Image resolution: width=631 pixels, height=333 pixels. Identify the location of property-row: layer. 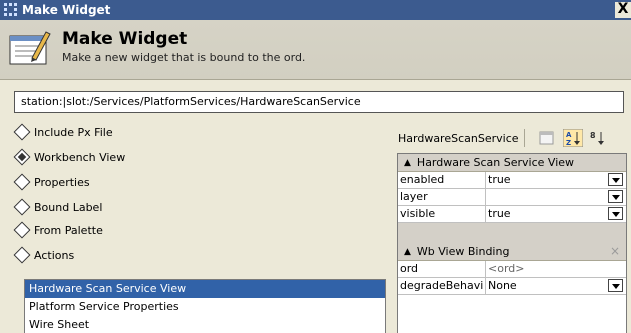
(512, 197).